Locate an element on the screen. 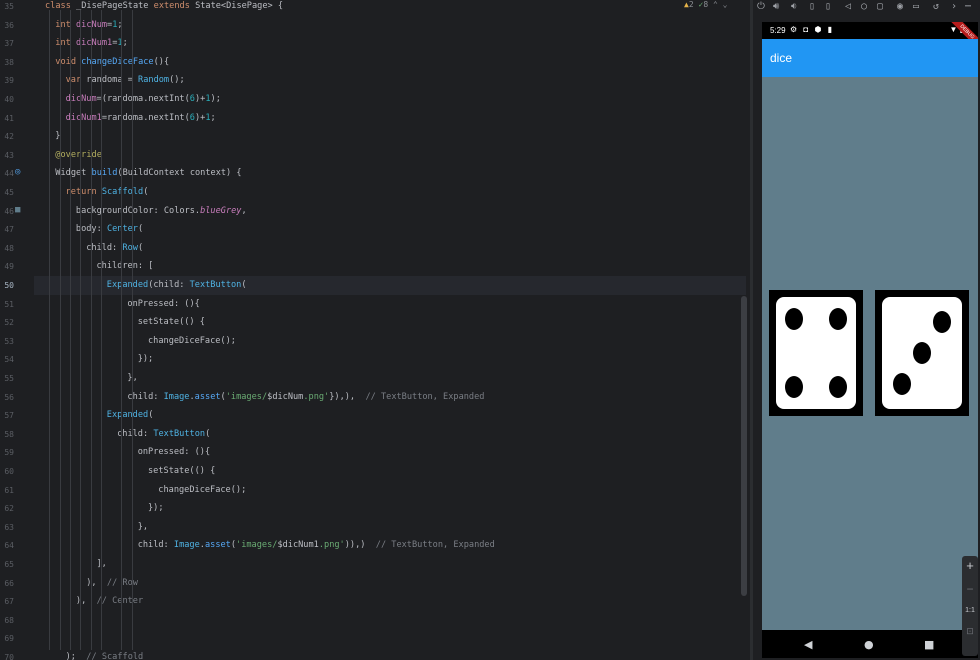 Image resolution: width=980 pixels, height=660 pixels. code-token: TextButton is located at coordinates (179, 433).